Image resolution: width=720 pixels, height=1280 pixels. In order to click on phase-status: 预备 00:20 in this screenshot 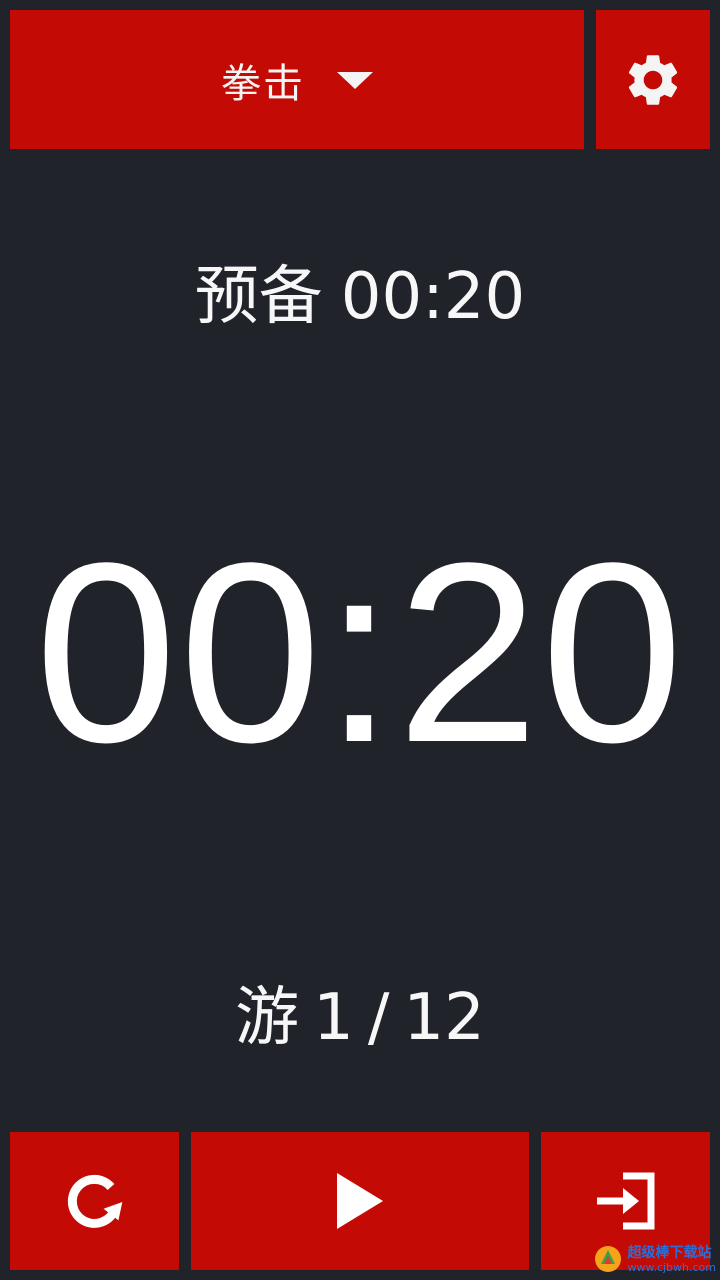, I will do `click(360, 291)`.